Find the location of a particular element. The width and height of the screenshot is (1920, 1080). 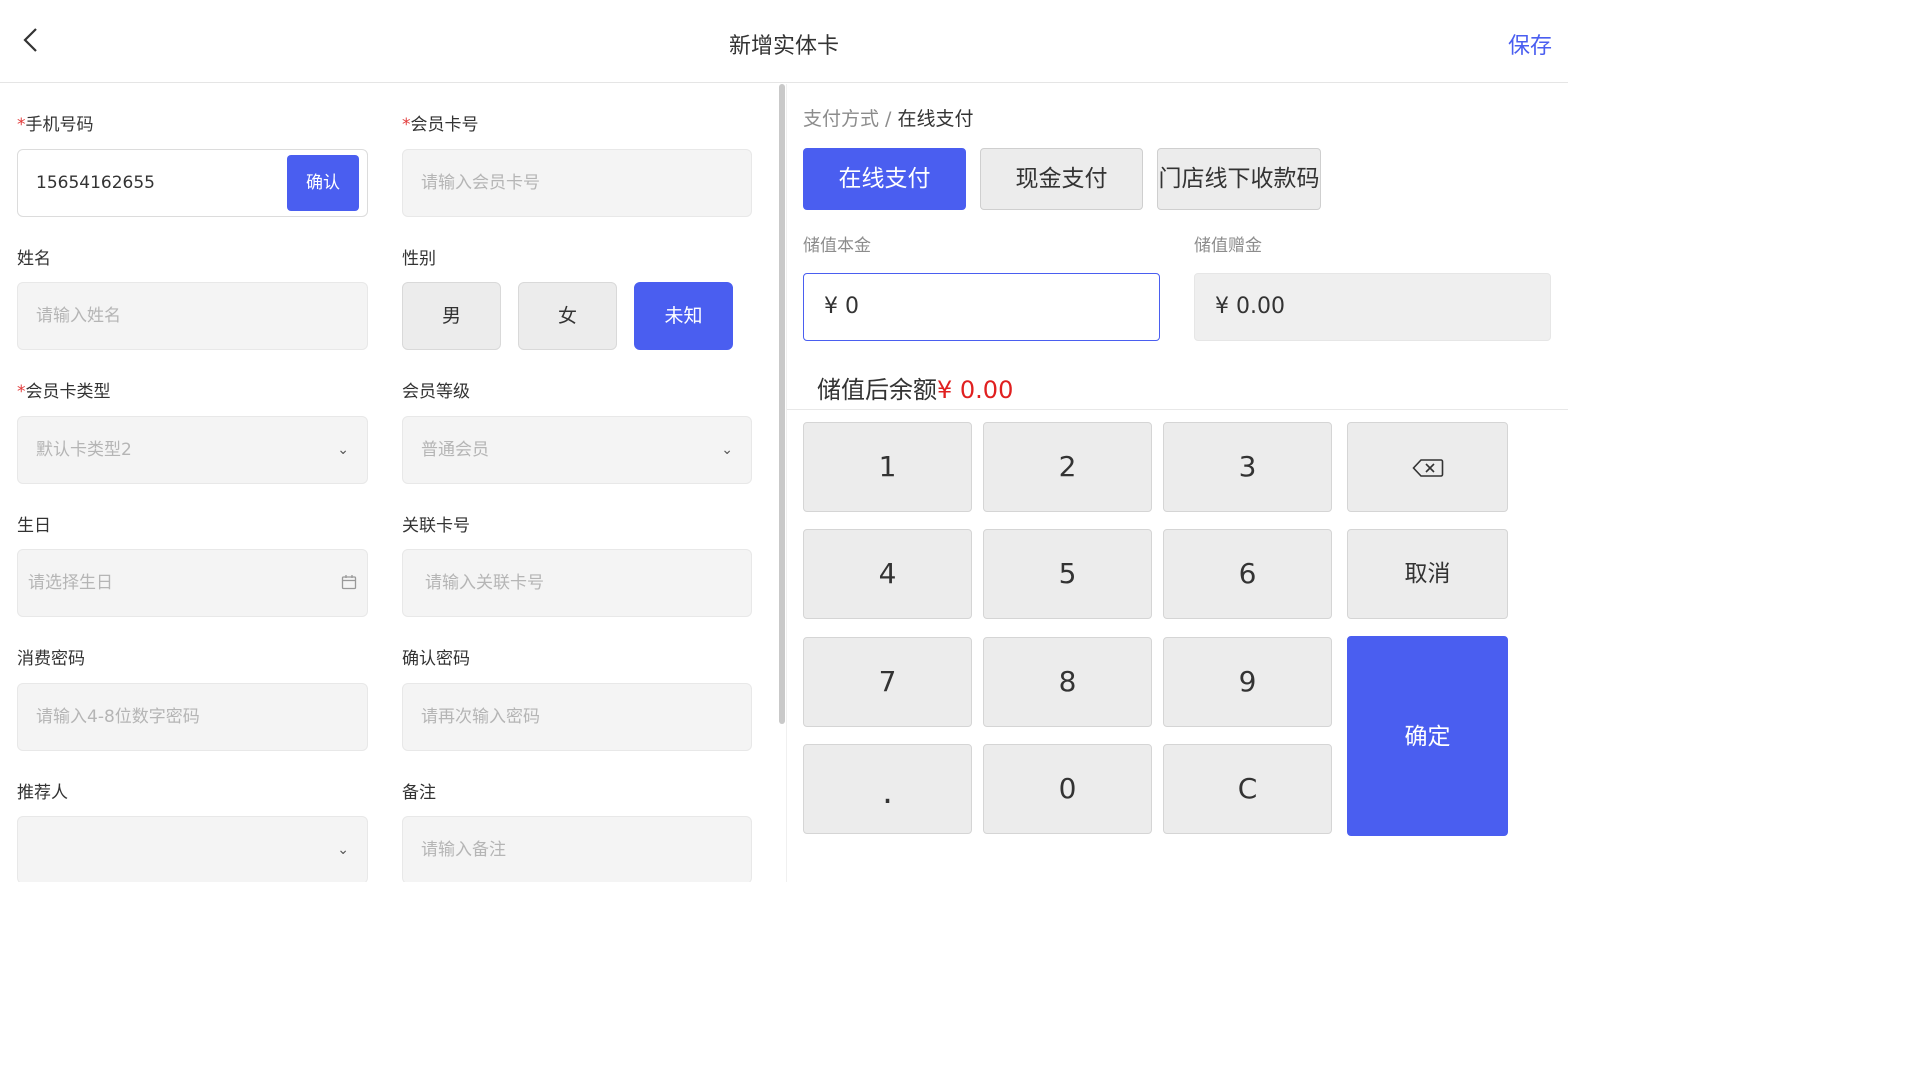

backspace-icon is located at coordinates (1428, 468).